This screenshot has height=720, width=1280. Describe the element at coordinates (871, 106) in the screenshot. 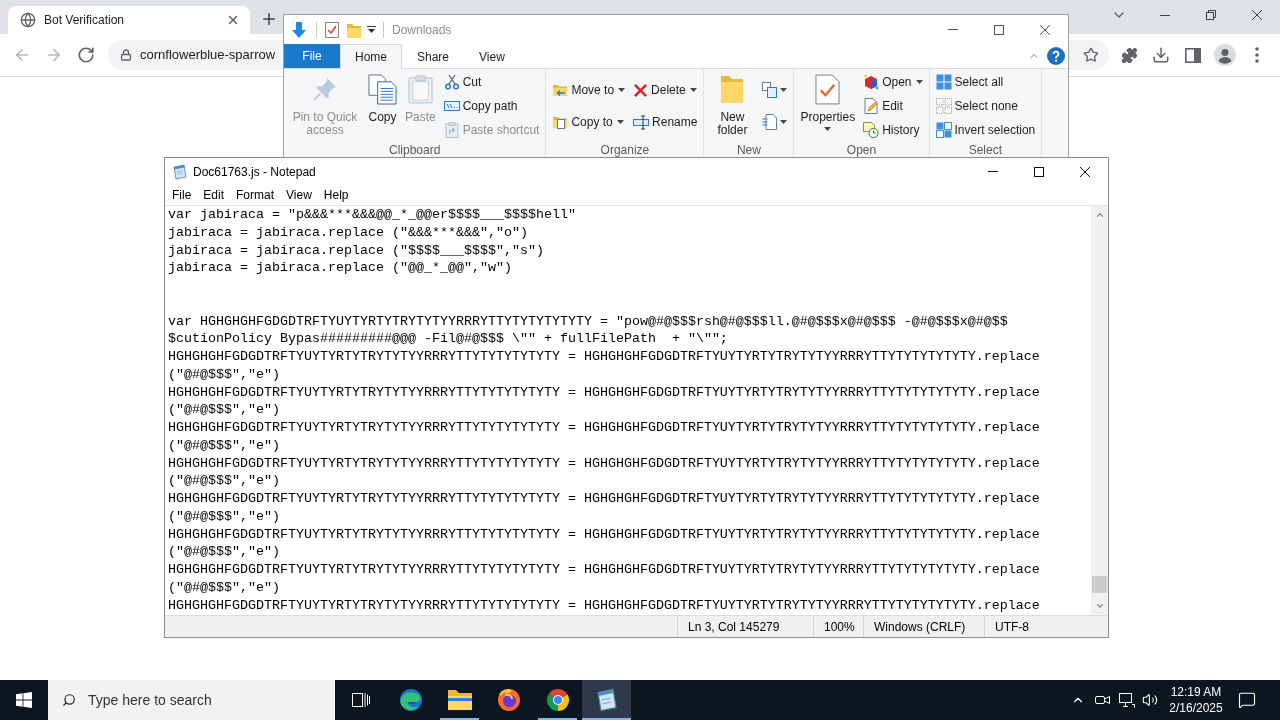

I see `pencil-page-icon` at that location.